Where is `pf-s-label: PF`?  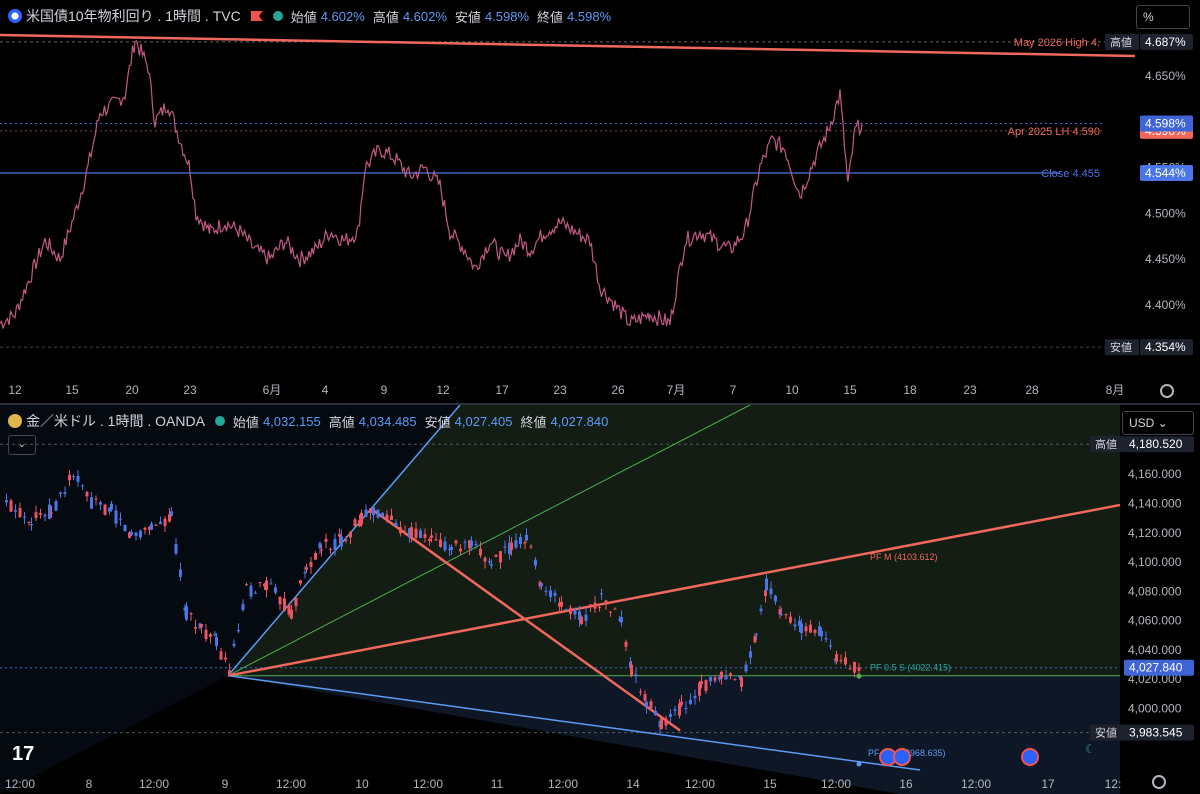 pf-s-label: PF is located at coordinates (874, 753).